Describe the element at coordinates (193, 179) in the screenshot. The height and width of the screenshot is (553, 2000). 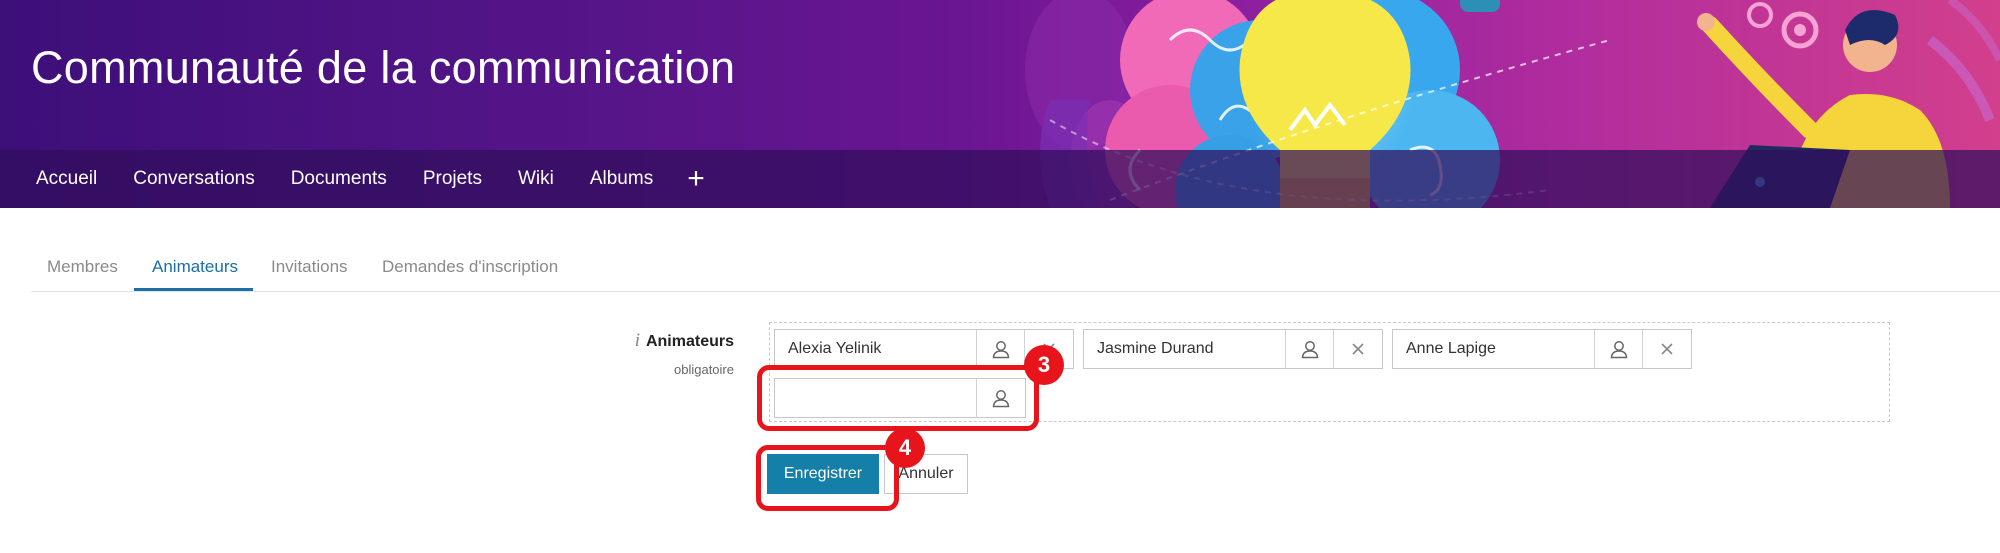
I see `nav-conversations: Conversations` at that location.